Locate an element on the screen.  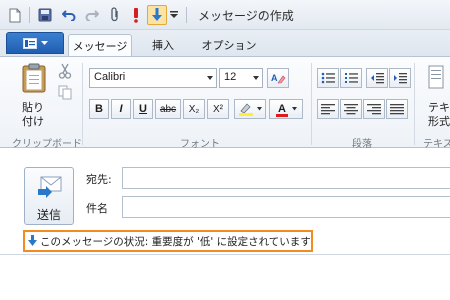
low-importance-arrow-icon is located at coordinates (32, 240).